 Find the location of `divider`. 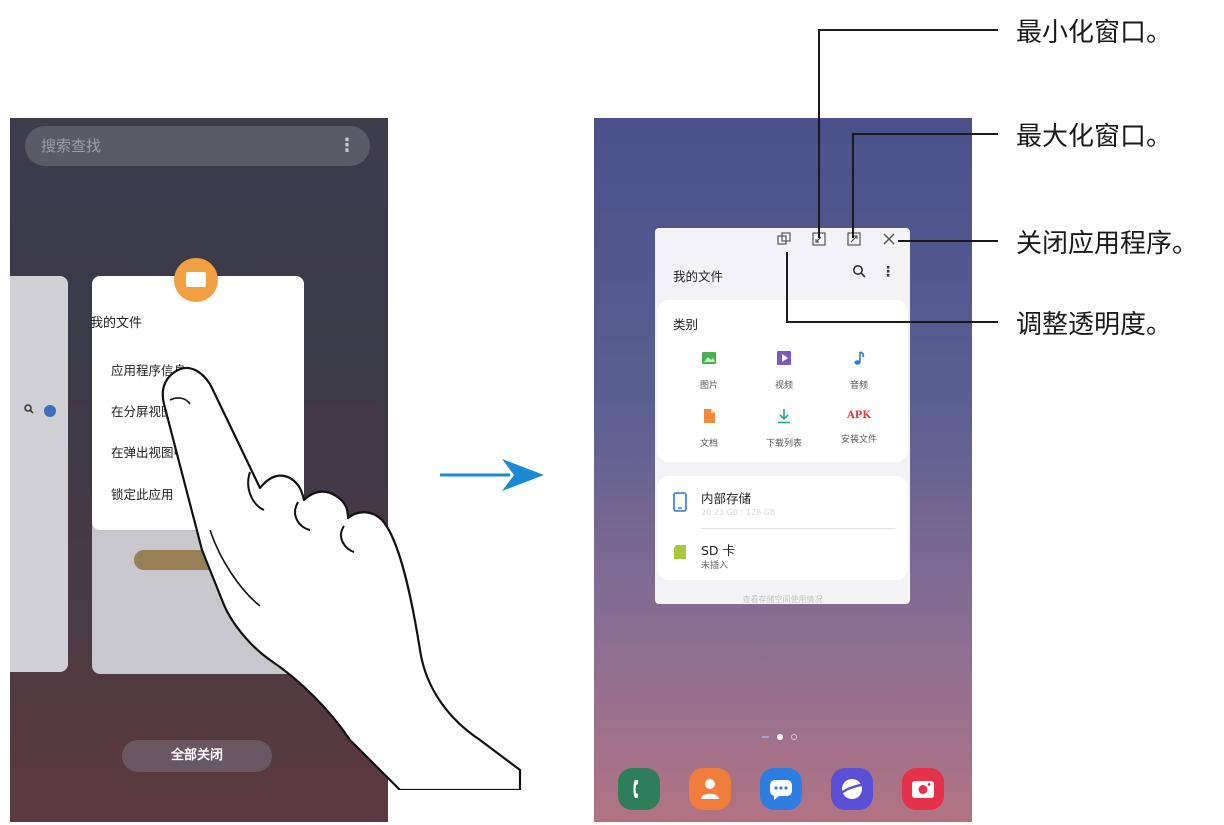

divider is located at coordinates (798, 528).